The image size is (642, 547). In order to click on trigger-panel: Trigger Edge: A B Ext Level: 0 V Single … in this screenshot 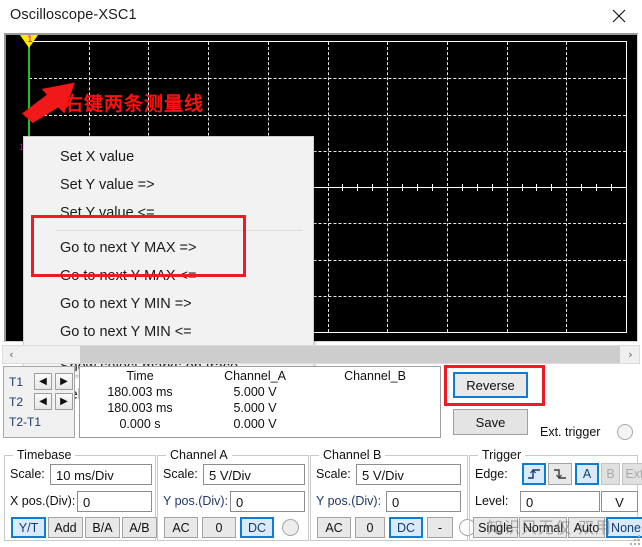, I will do `click(555, 494)`.